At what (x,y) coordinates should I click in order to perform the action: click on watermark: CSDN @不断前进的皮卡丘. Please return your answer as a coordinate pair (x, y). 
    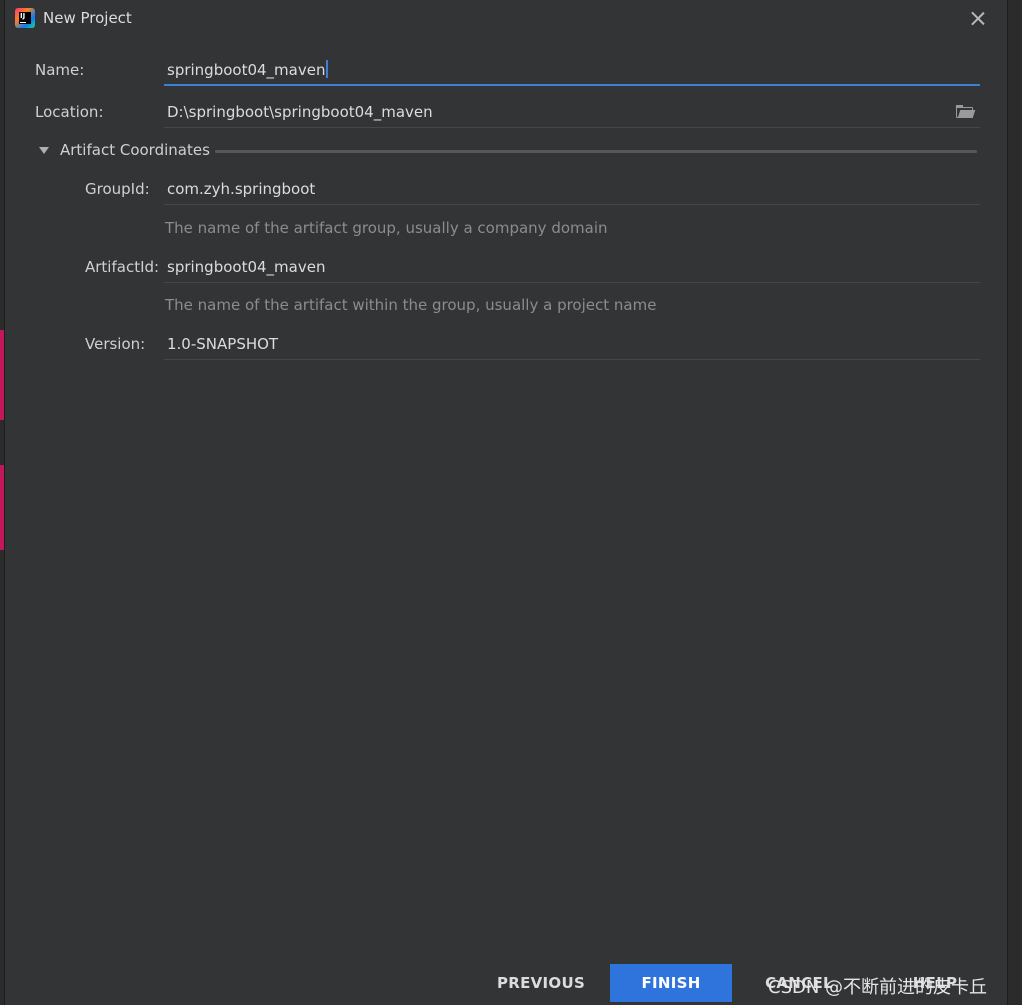
    Looking at the image, I should click on (878, 987).